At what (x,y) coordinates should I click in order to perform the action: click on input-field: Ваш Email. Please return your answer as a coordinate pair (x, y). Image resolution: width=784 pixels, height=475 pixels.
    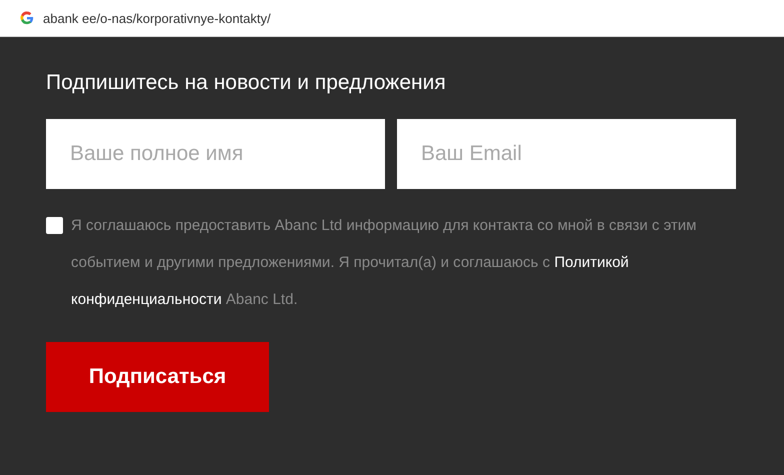
    Looking at the image, I should click on (566, 154).